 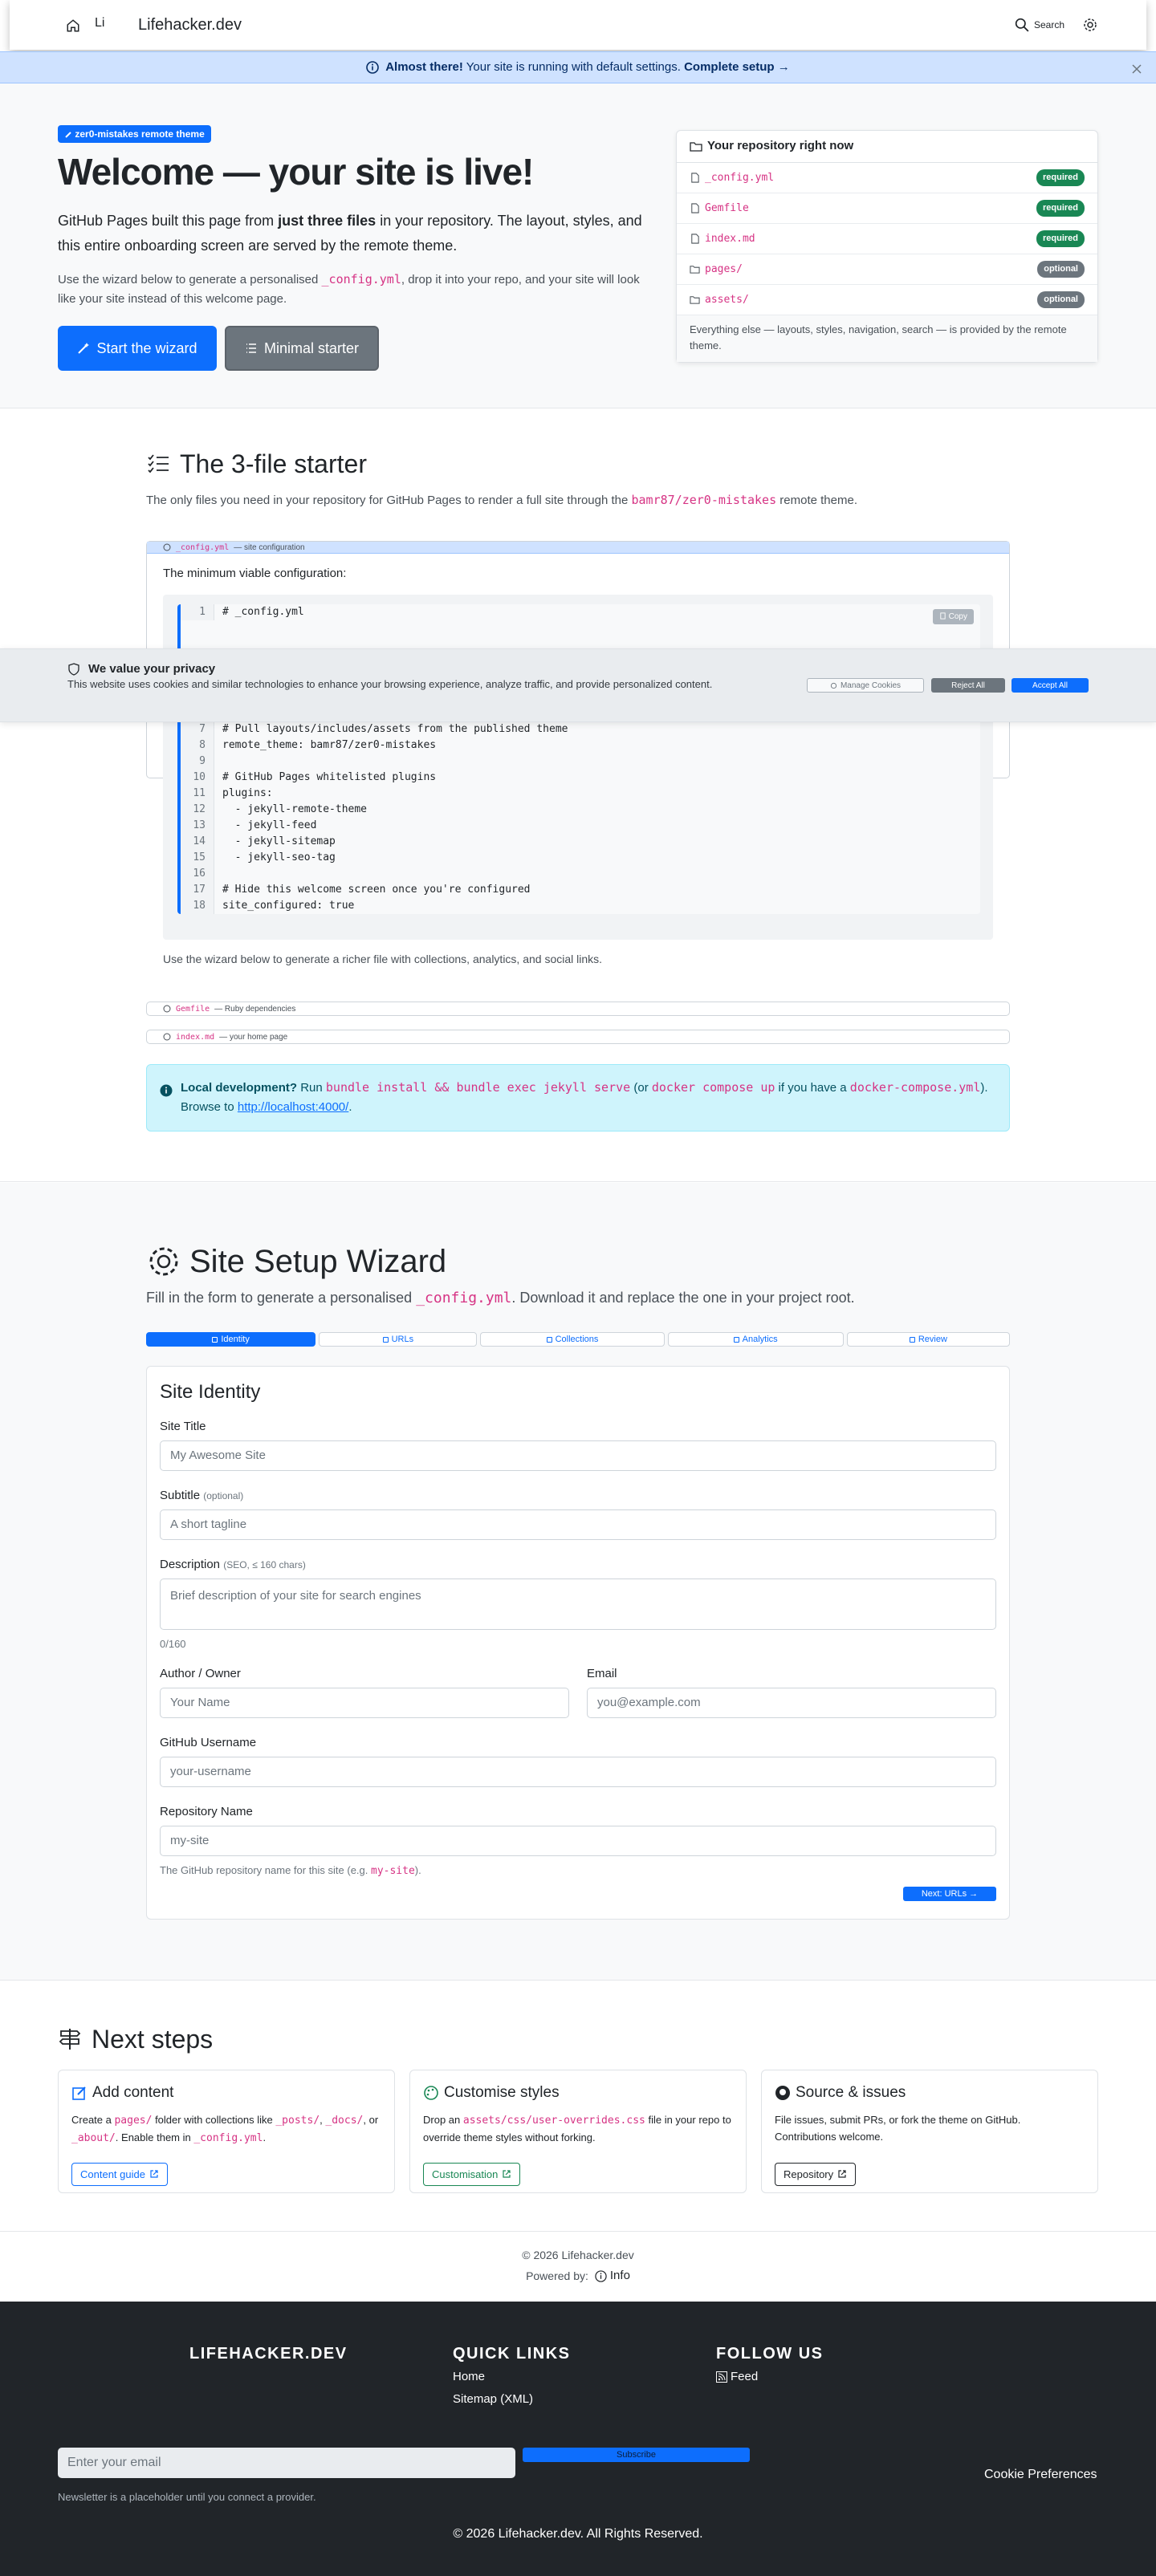 I want to click on description-counter: 0/160, so click(x=173, y=1644).